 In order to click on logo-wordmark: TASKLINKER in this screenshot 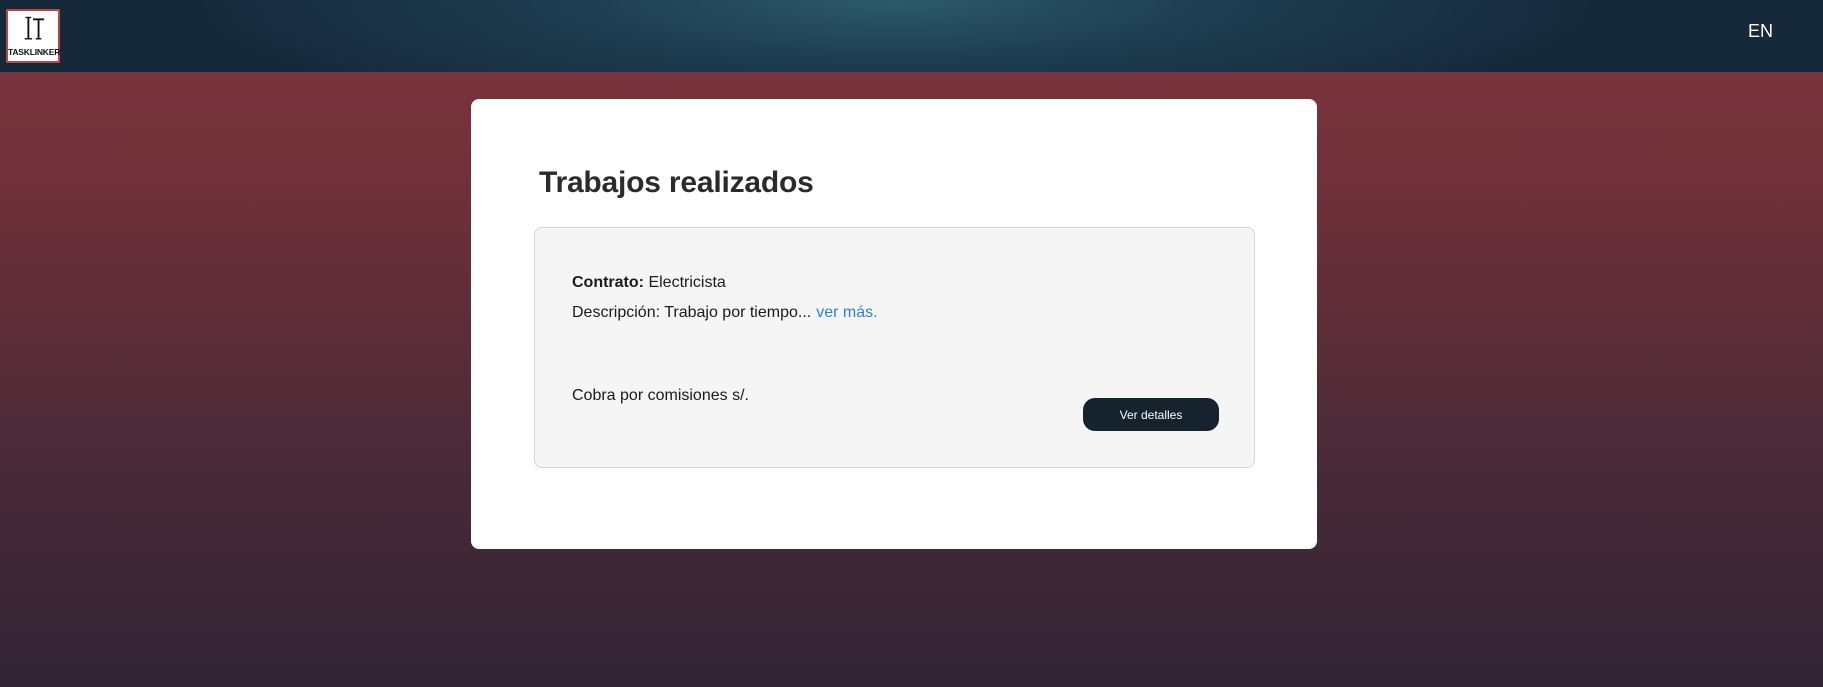, I will do `click(33, 52)`.